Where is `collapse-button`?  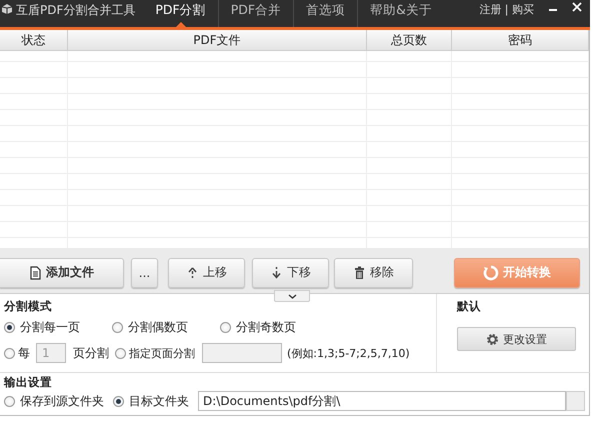
collapse-button is located at coordinates (292, 296).